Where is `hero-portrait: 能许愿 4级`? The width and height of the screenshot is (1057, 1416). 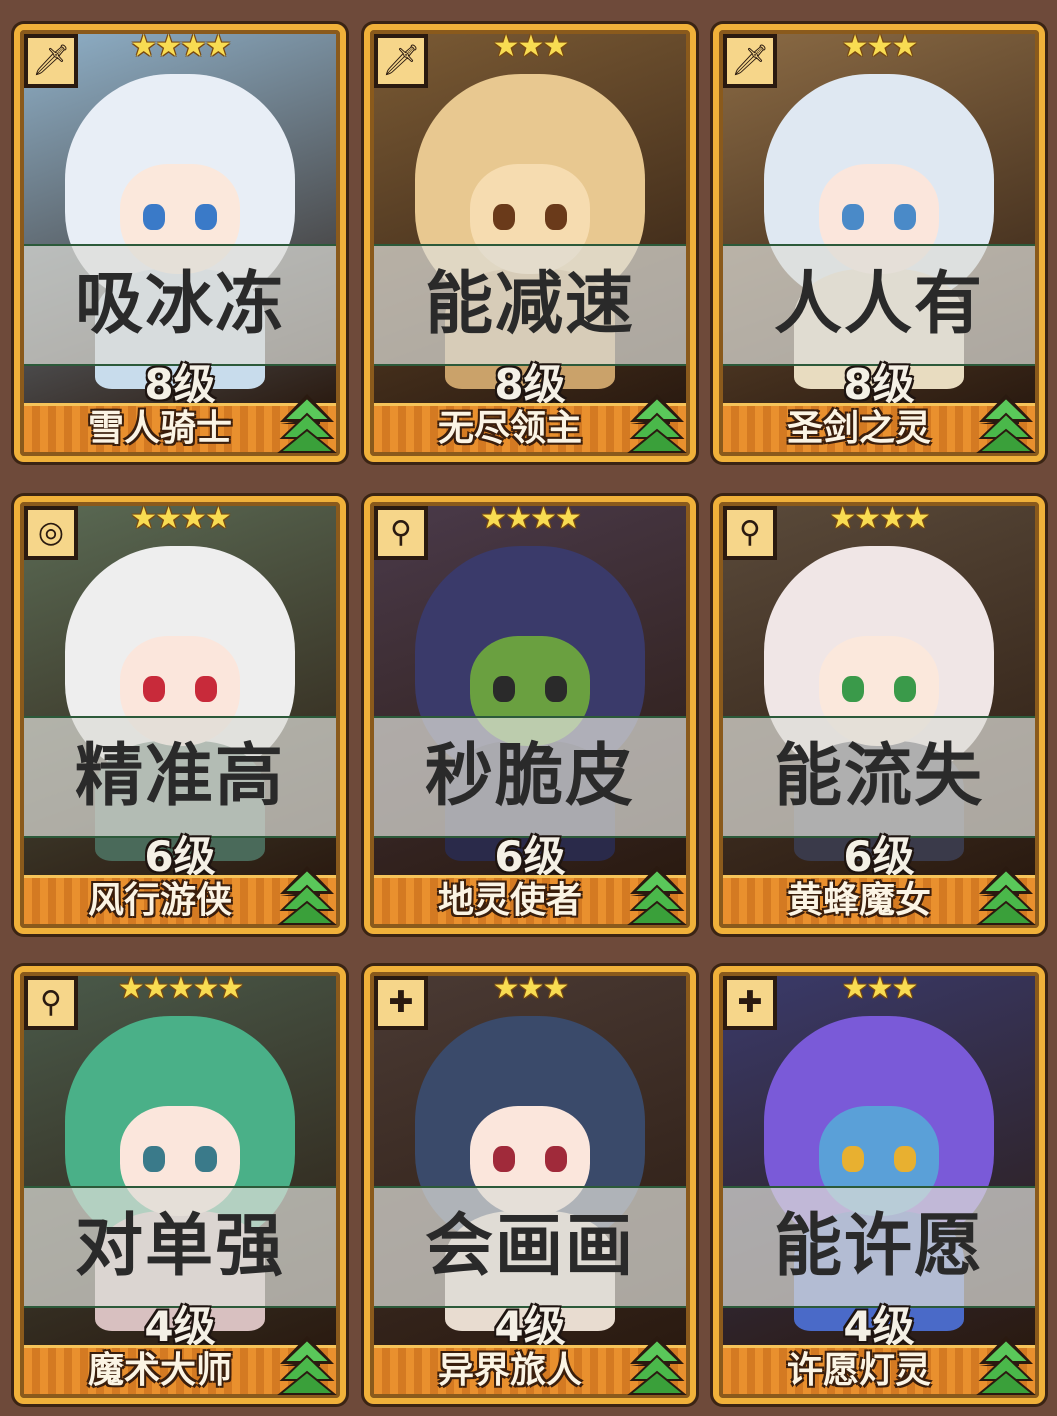
hero-portrait: 能许愿 4级 is located at coordinates (879, 1162).